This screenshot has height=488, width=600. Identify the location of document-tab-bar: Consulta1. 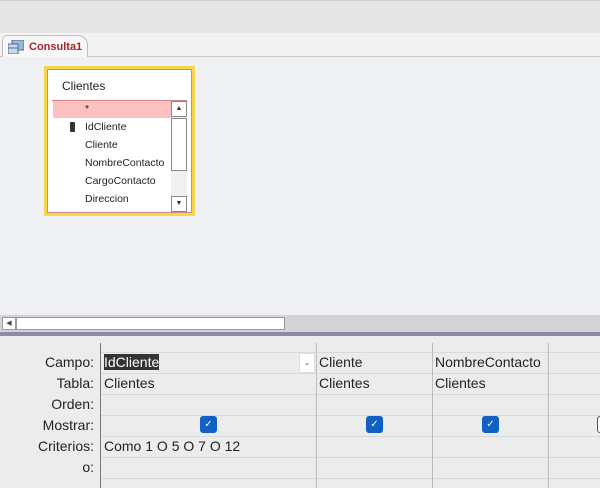
(300, 45).